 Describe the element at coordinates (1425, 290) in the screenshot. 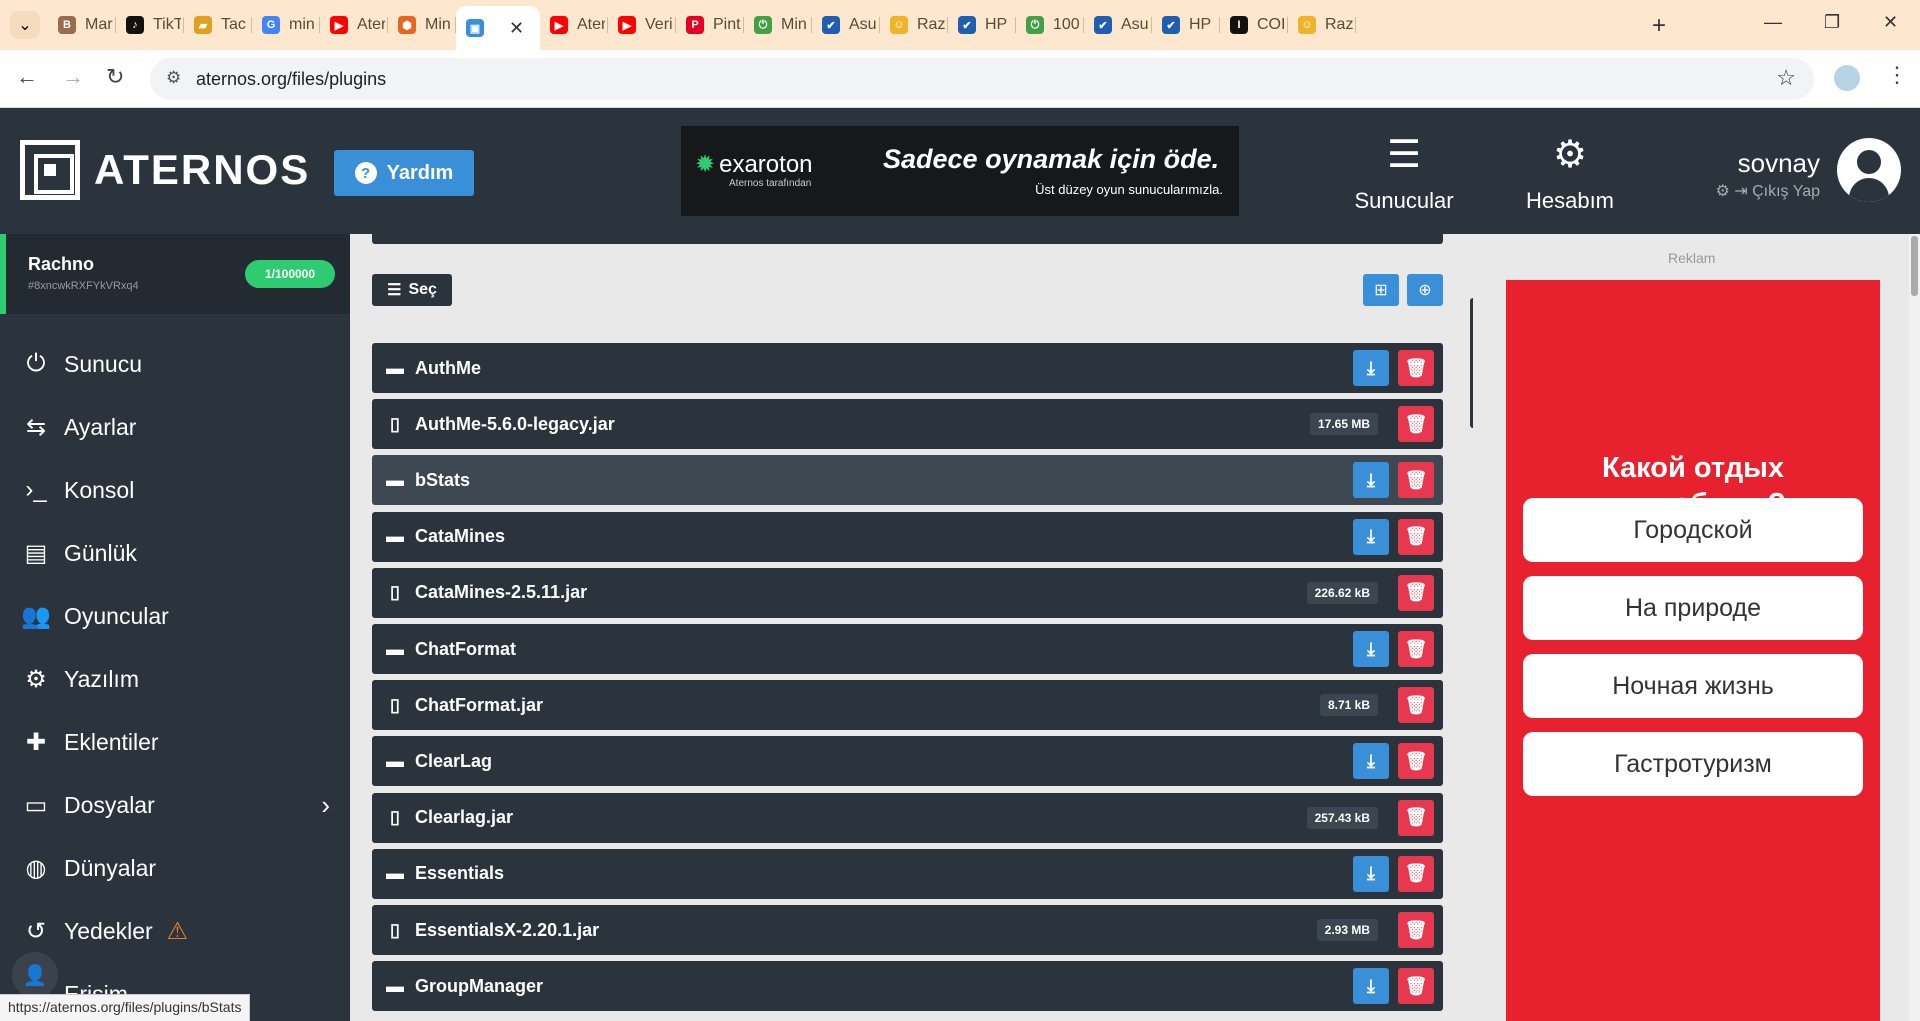

I see `new-file-button: ⊕` at that location.